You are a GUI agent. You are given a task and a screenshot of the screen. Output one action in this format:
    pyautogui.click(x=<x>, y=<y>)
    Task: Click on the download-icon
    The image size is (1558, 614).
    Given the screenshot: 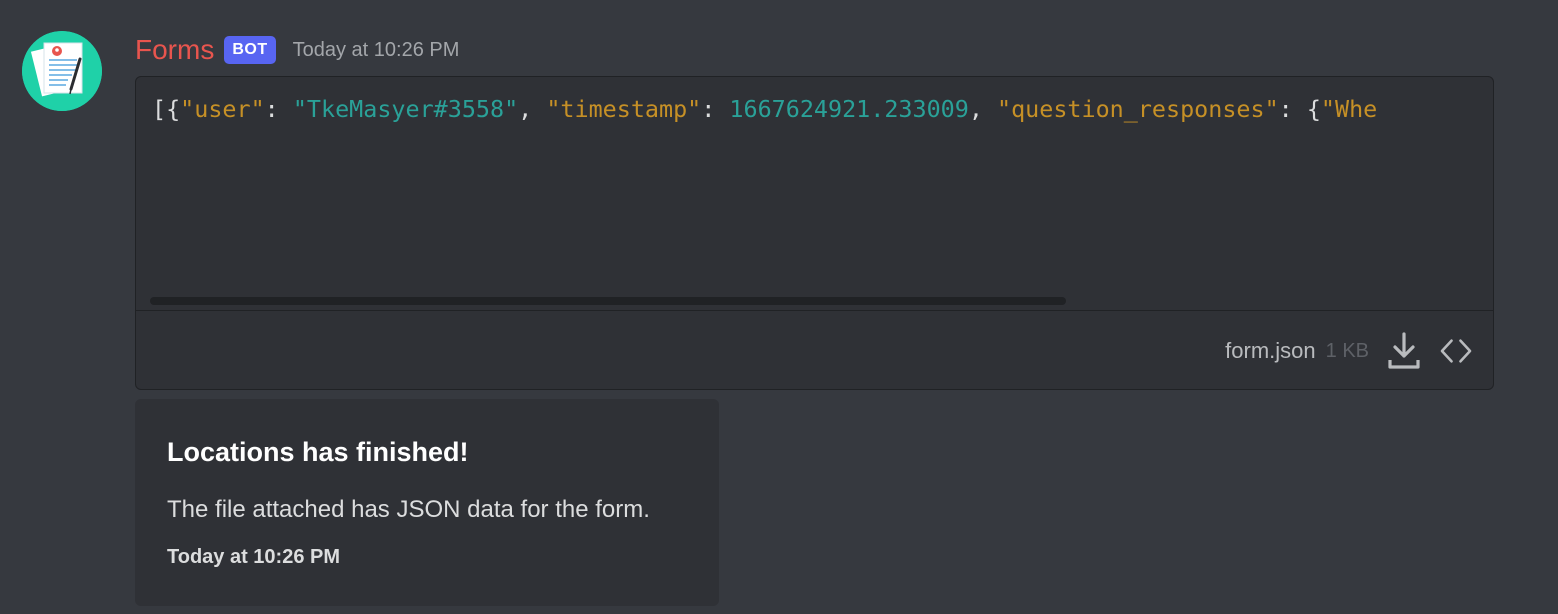 What is the action you would take?
    pyautogui.click(x=1404, y=351)
    